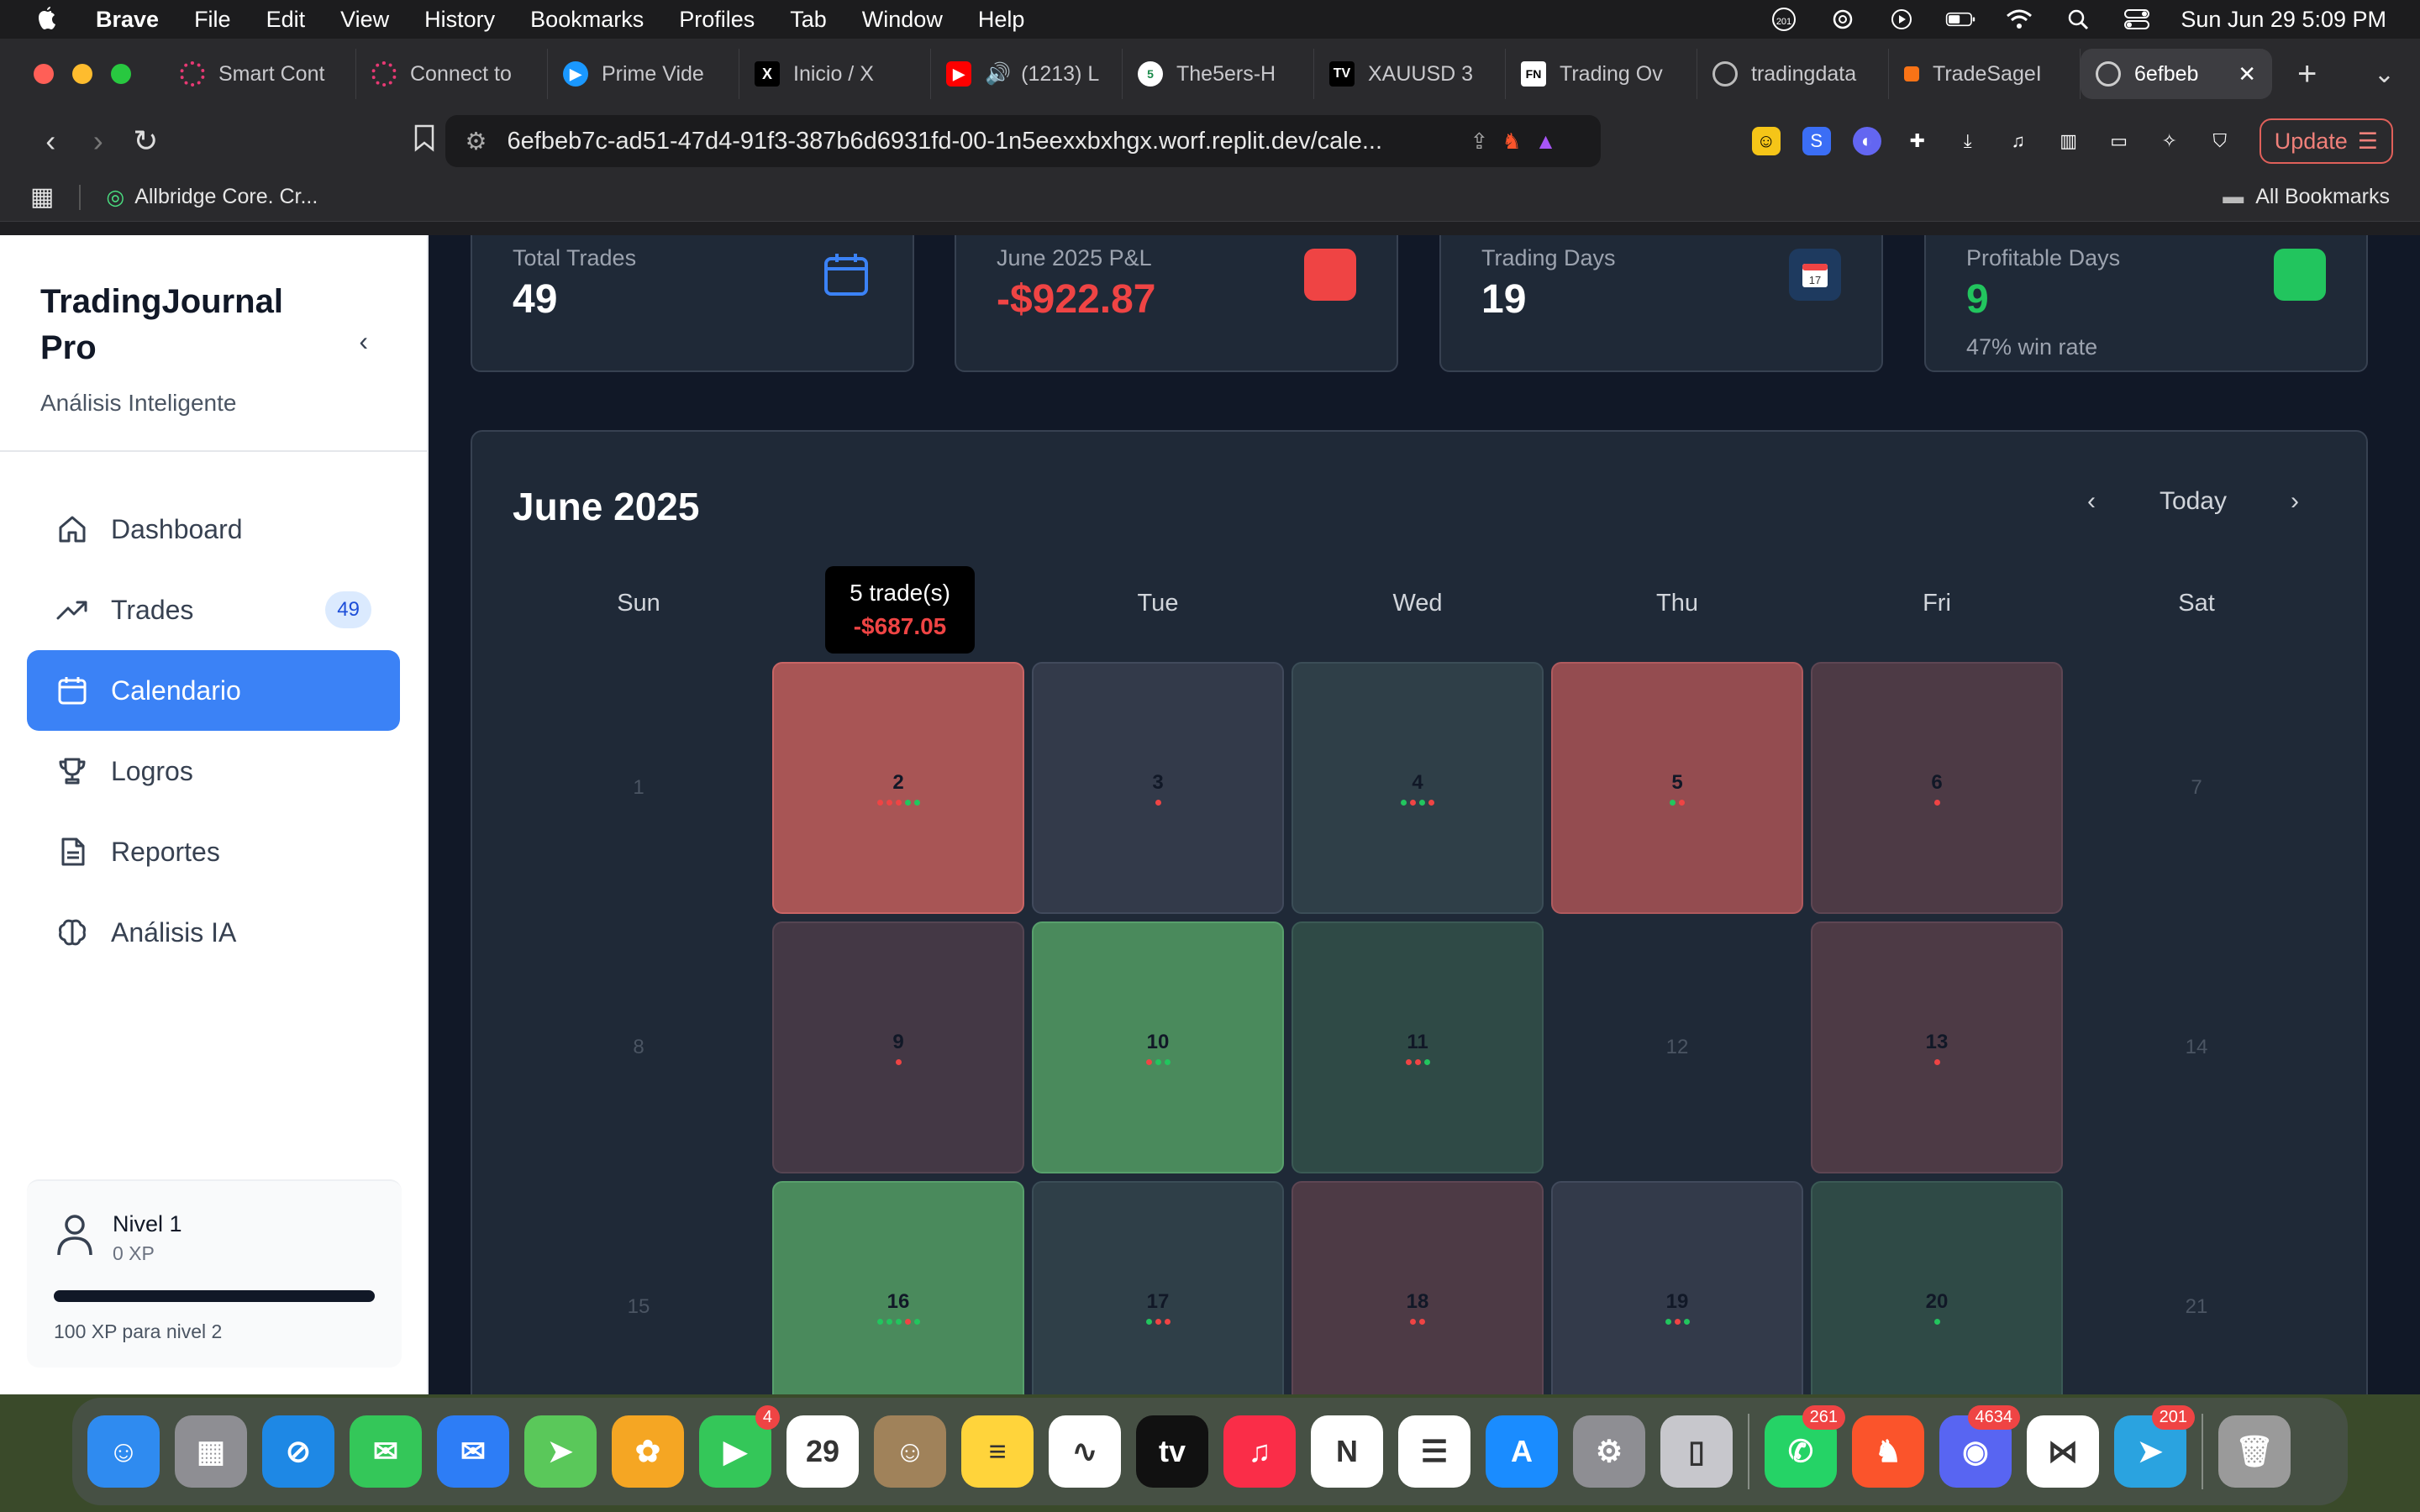  Describe the element at coordinates (477, 141) in the screenshot. I see `site-settings-icon: ⚙` at that location.